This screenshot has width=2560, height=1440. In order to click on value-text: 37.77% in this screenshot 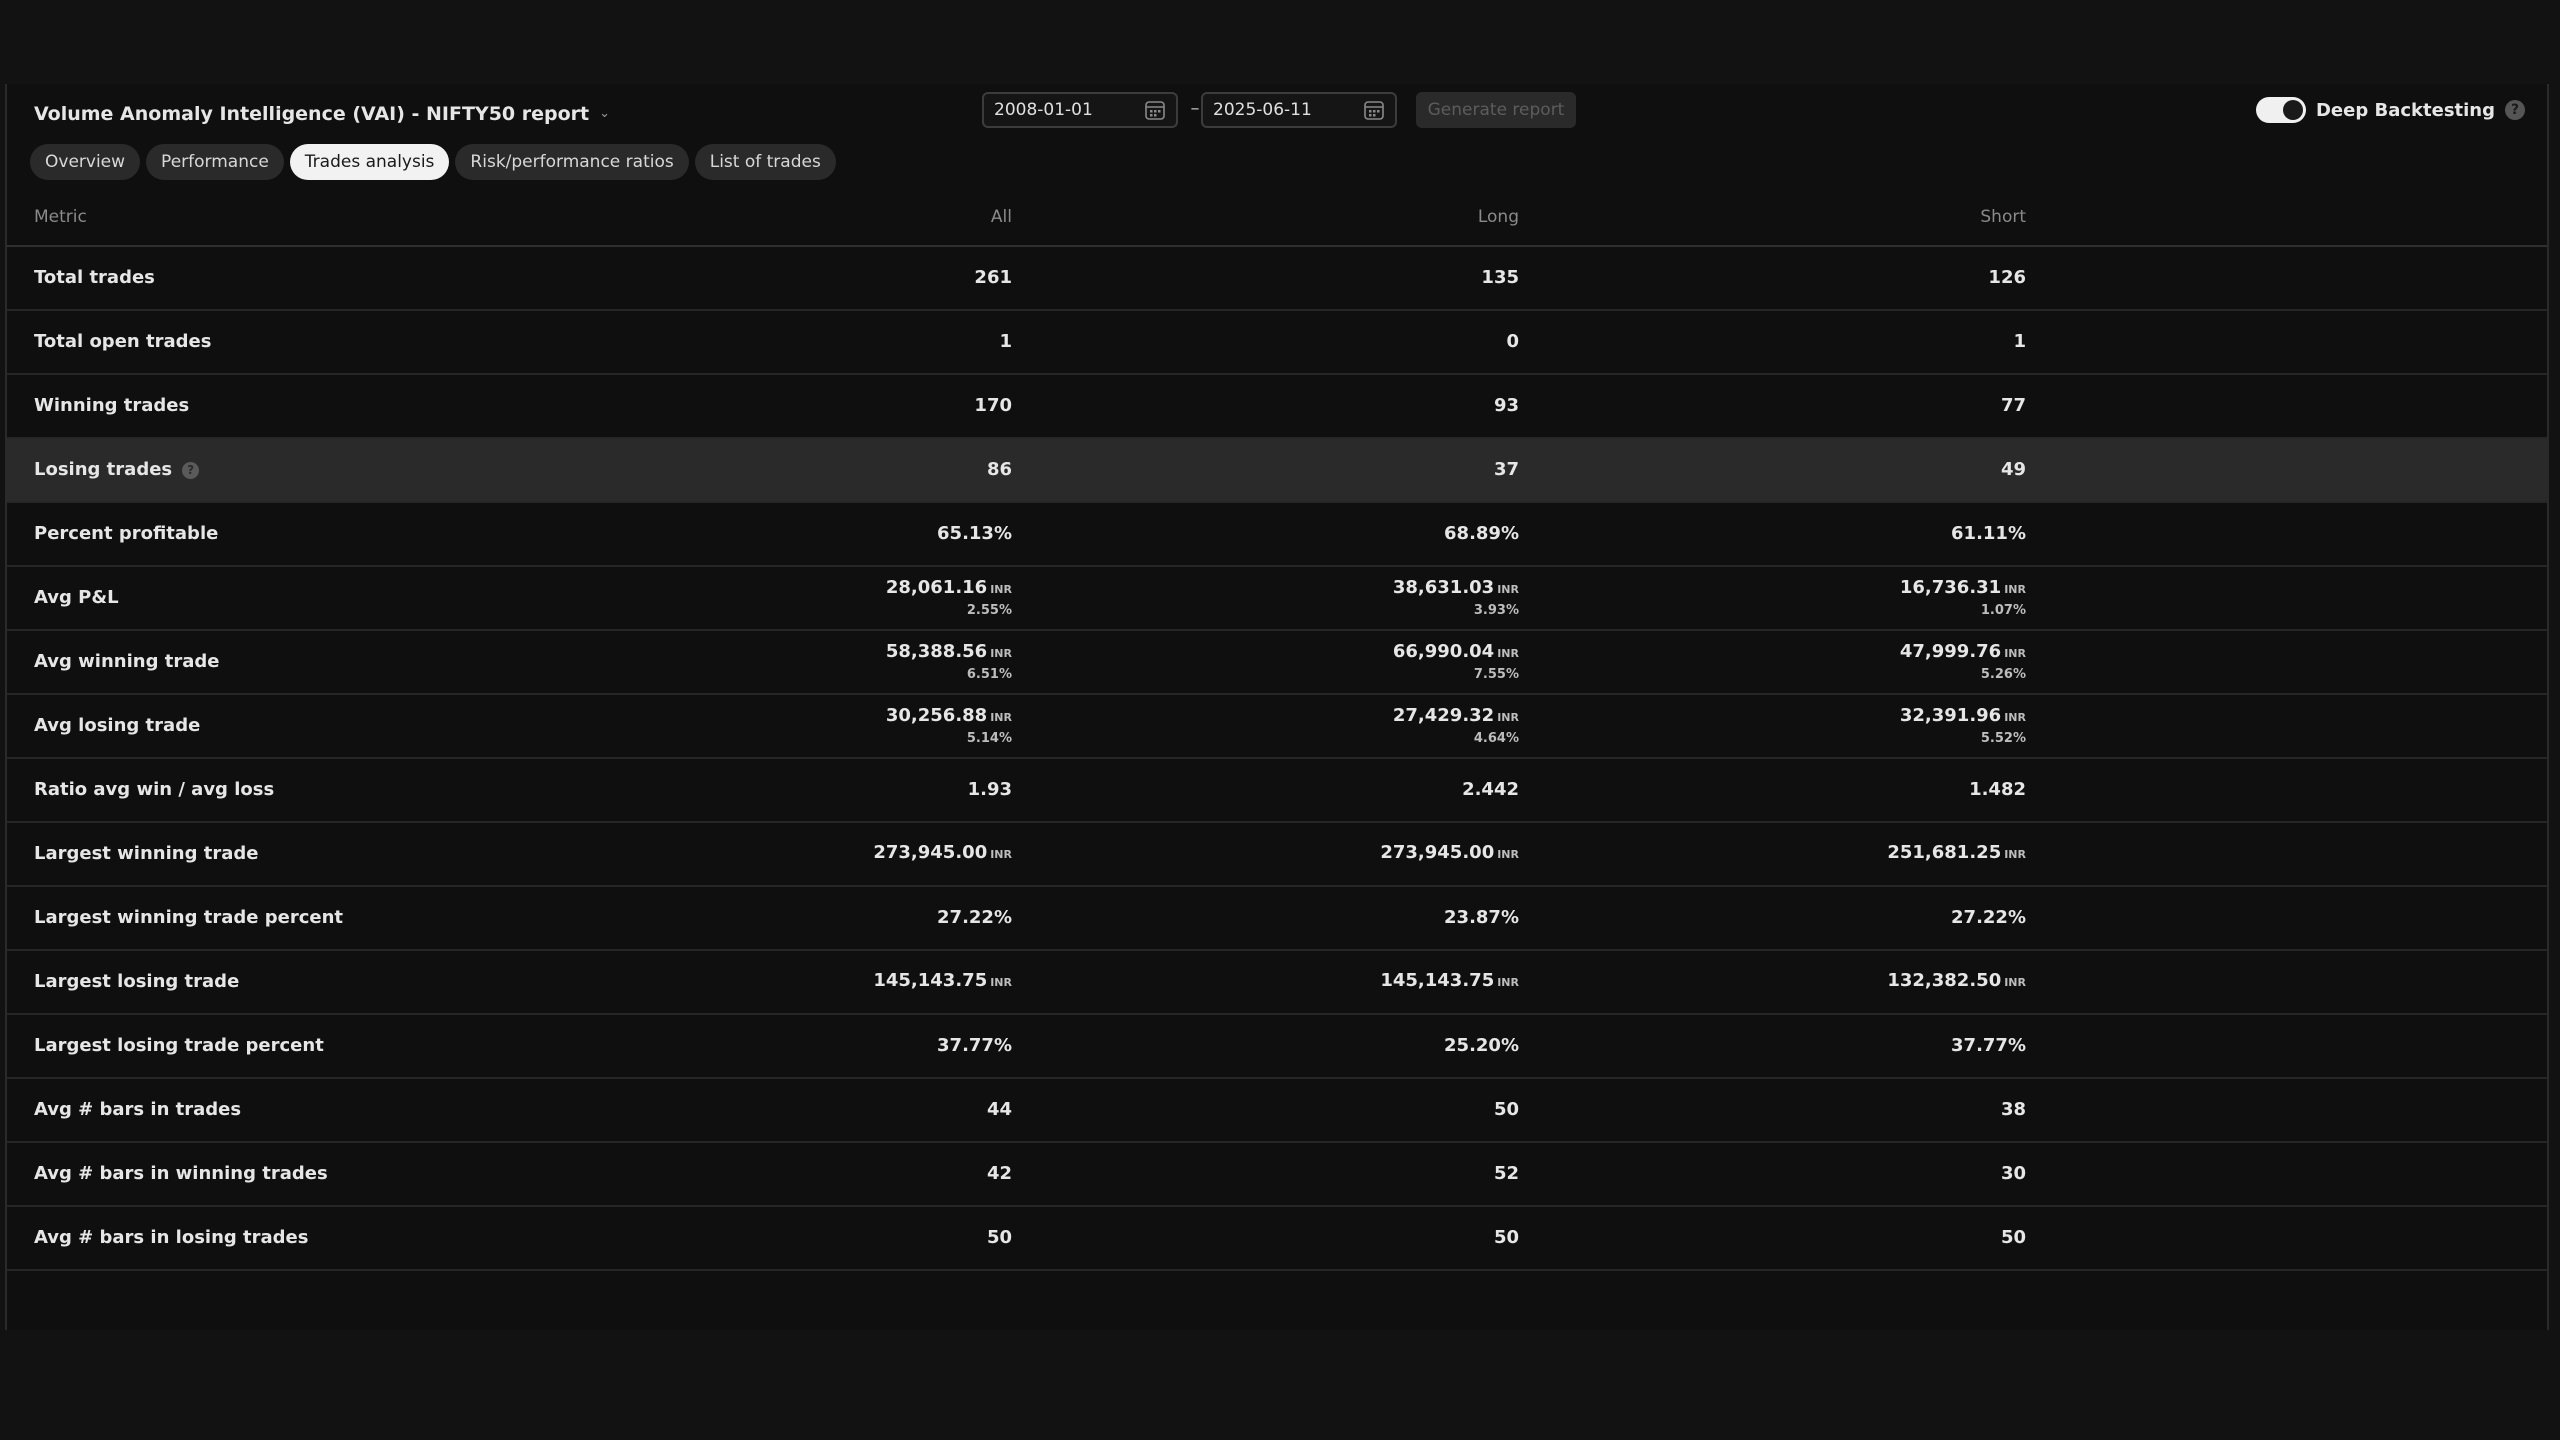, I will do `click(974, 1045)`.